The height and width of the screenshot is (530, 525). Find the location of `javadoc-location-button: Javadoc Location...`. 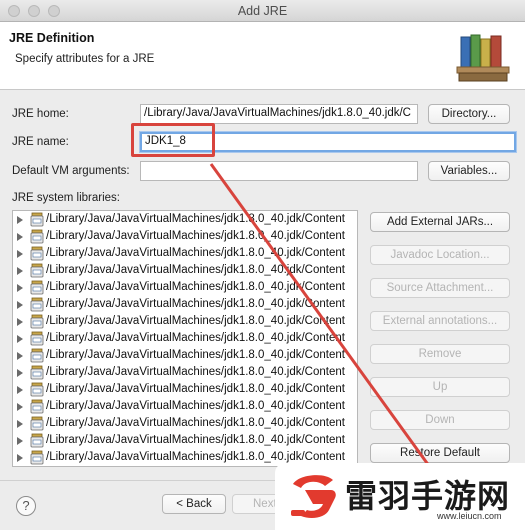

javadoc-location-button: Javadoc Location... is located at coordinates (440, 255).